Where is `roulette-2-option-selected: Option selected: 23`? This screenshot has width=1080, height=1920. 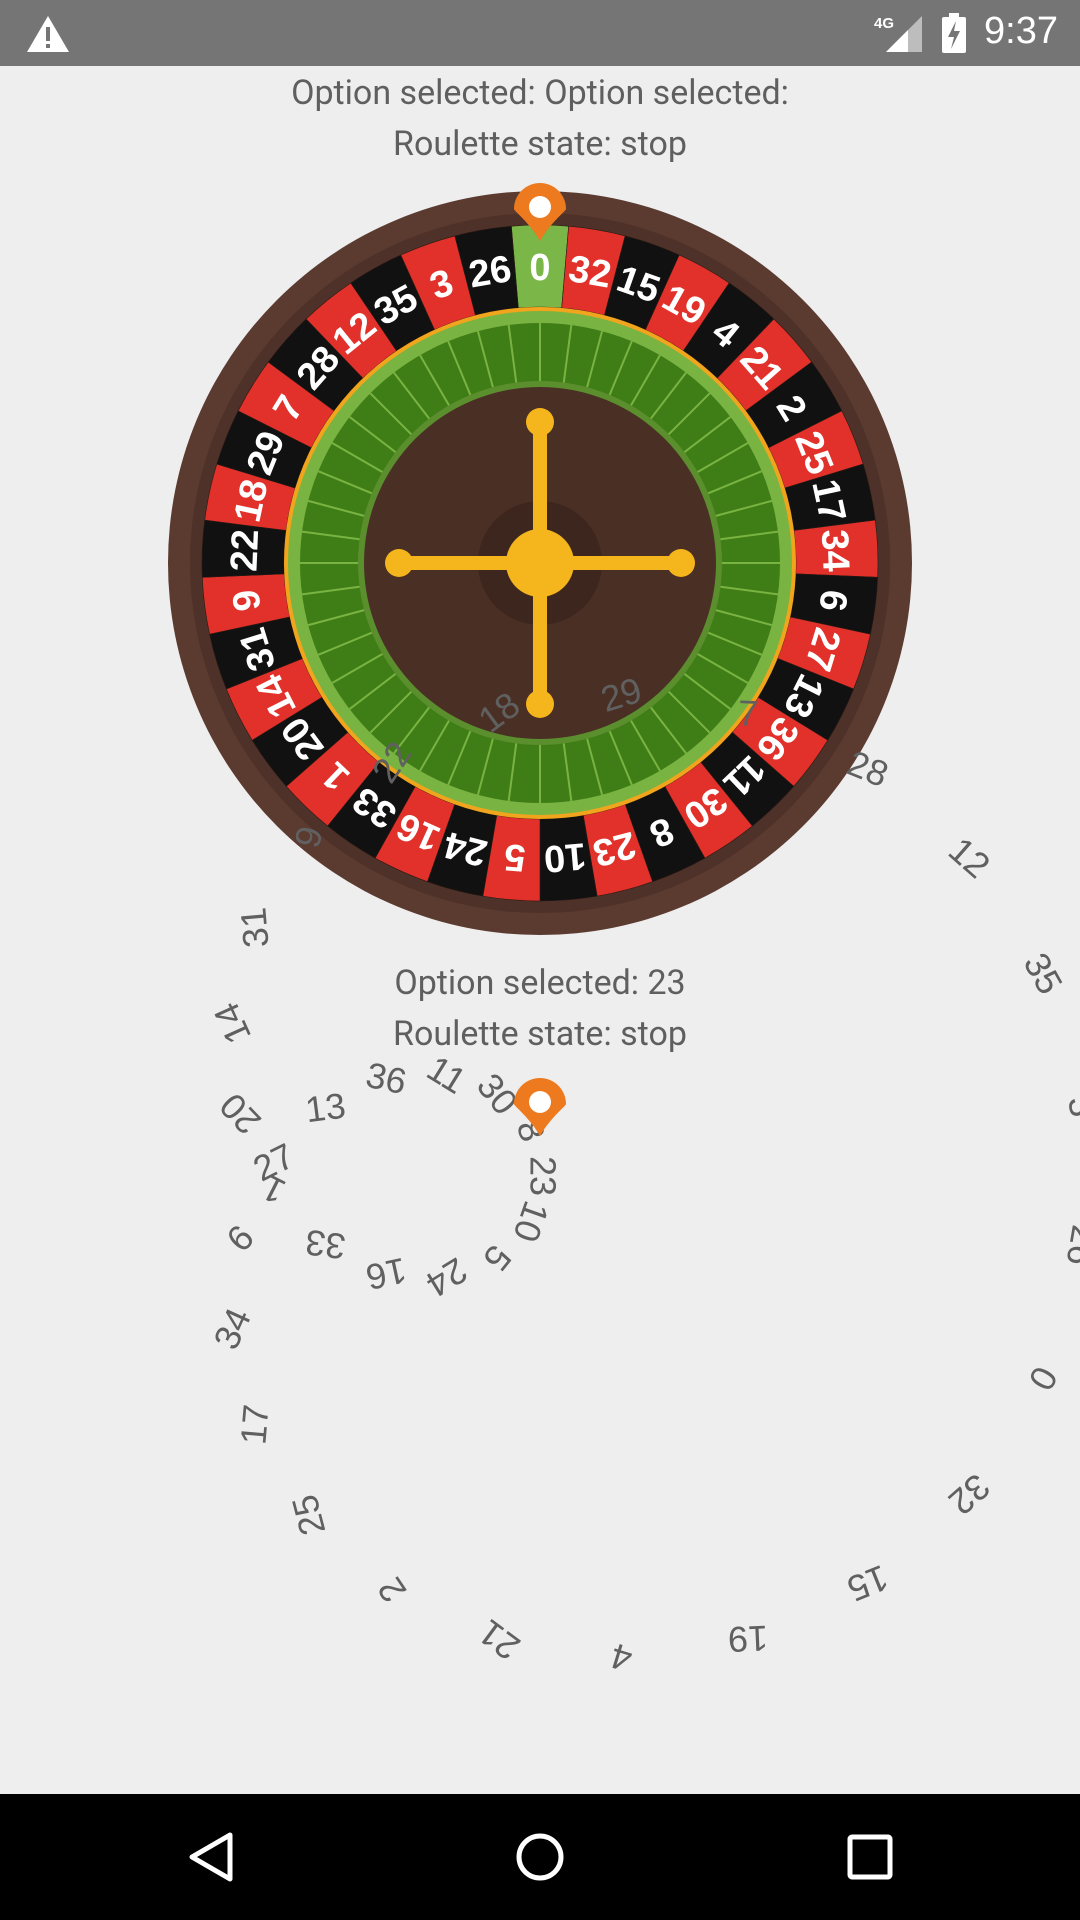
roulette-2-option-selected: Option selected: 23 is located at coordinates (540, 983).